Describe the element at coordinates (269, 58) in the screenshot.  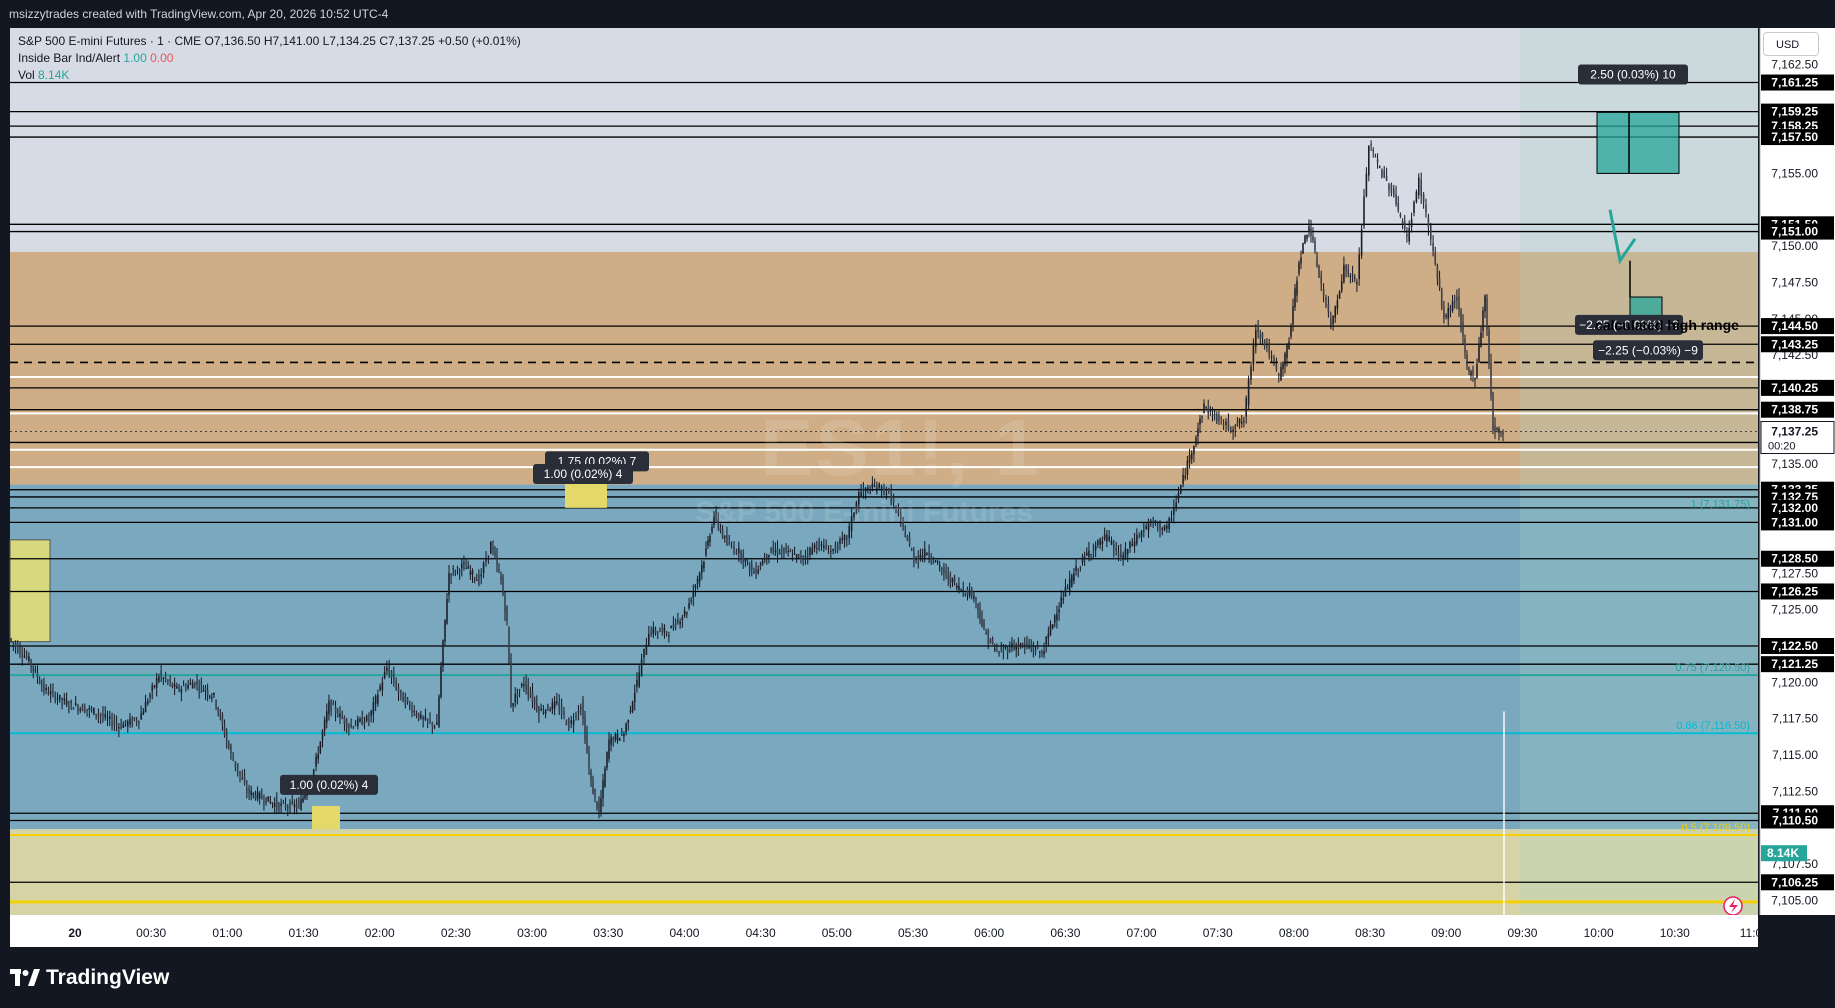
I see `legend-indicator: Inside Bar Ind/Alert 1.00 0.00` at that location.